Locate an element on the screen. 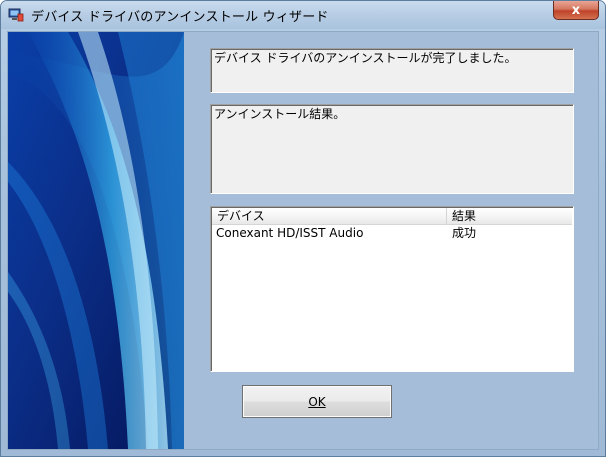 Image resolution: width=606 pixels, height=457 pixels. result-label: アンインストール結果。 is located at coordinates (280, 114).